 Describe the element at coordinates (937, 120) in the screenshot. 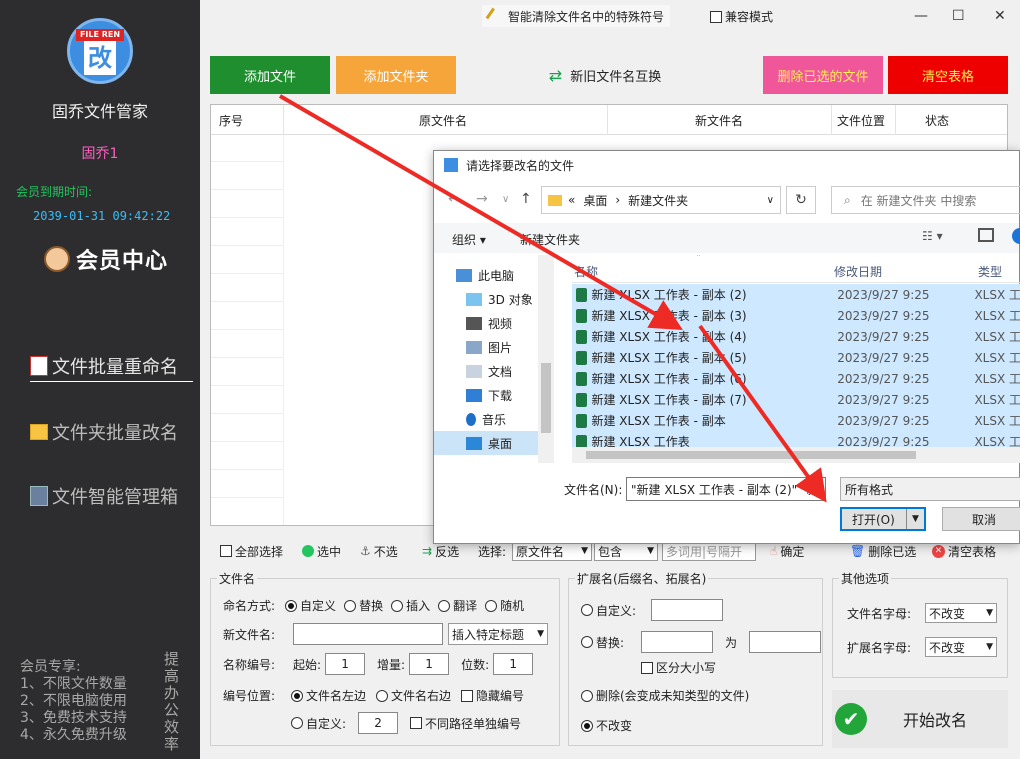

I see `col-status: 状态` at that location.